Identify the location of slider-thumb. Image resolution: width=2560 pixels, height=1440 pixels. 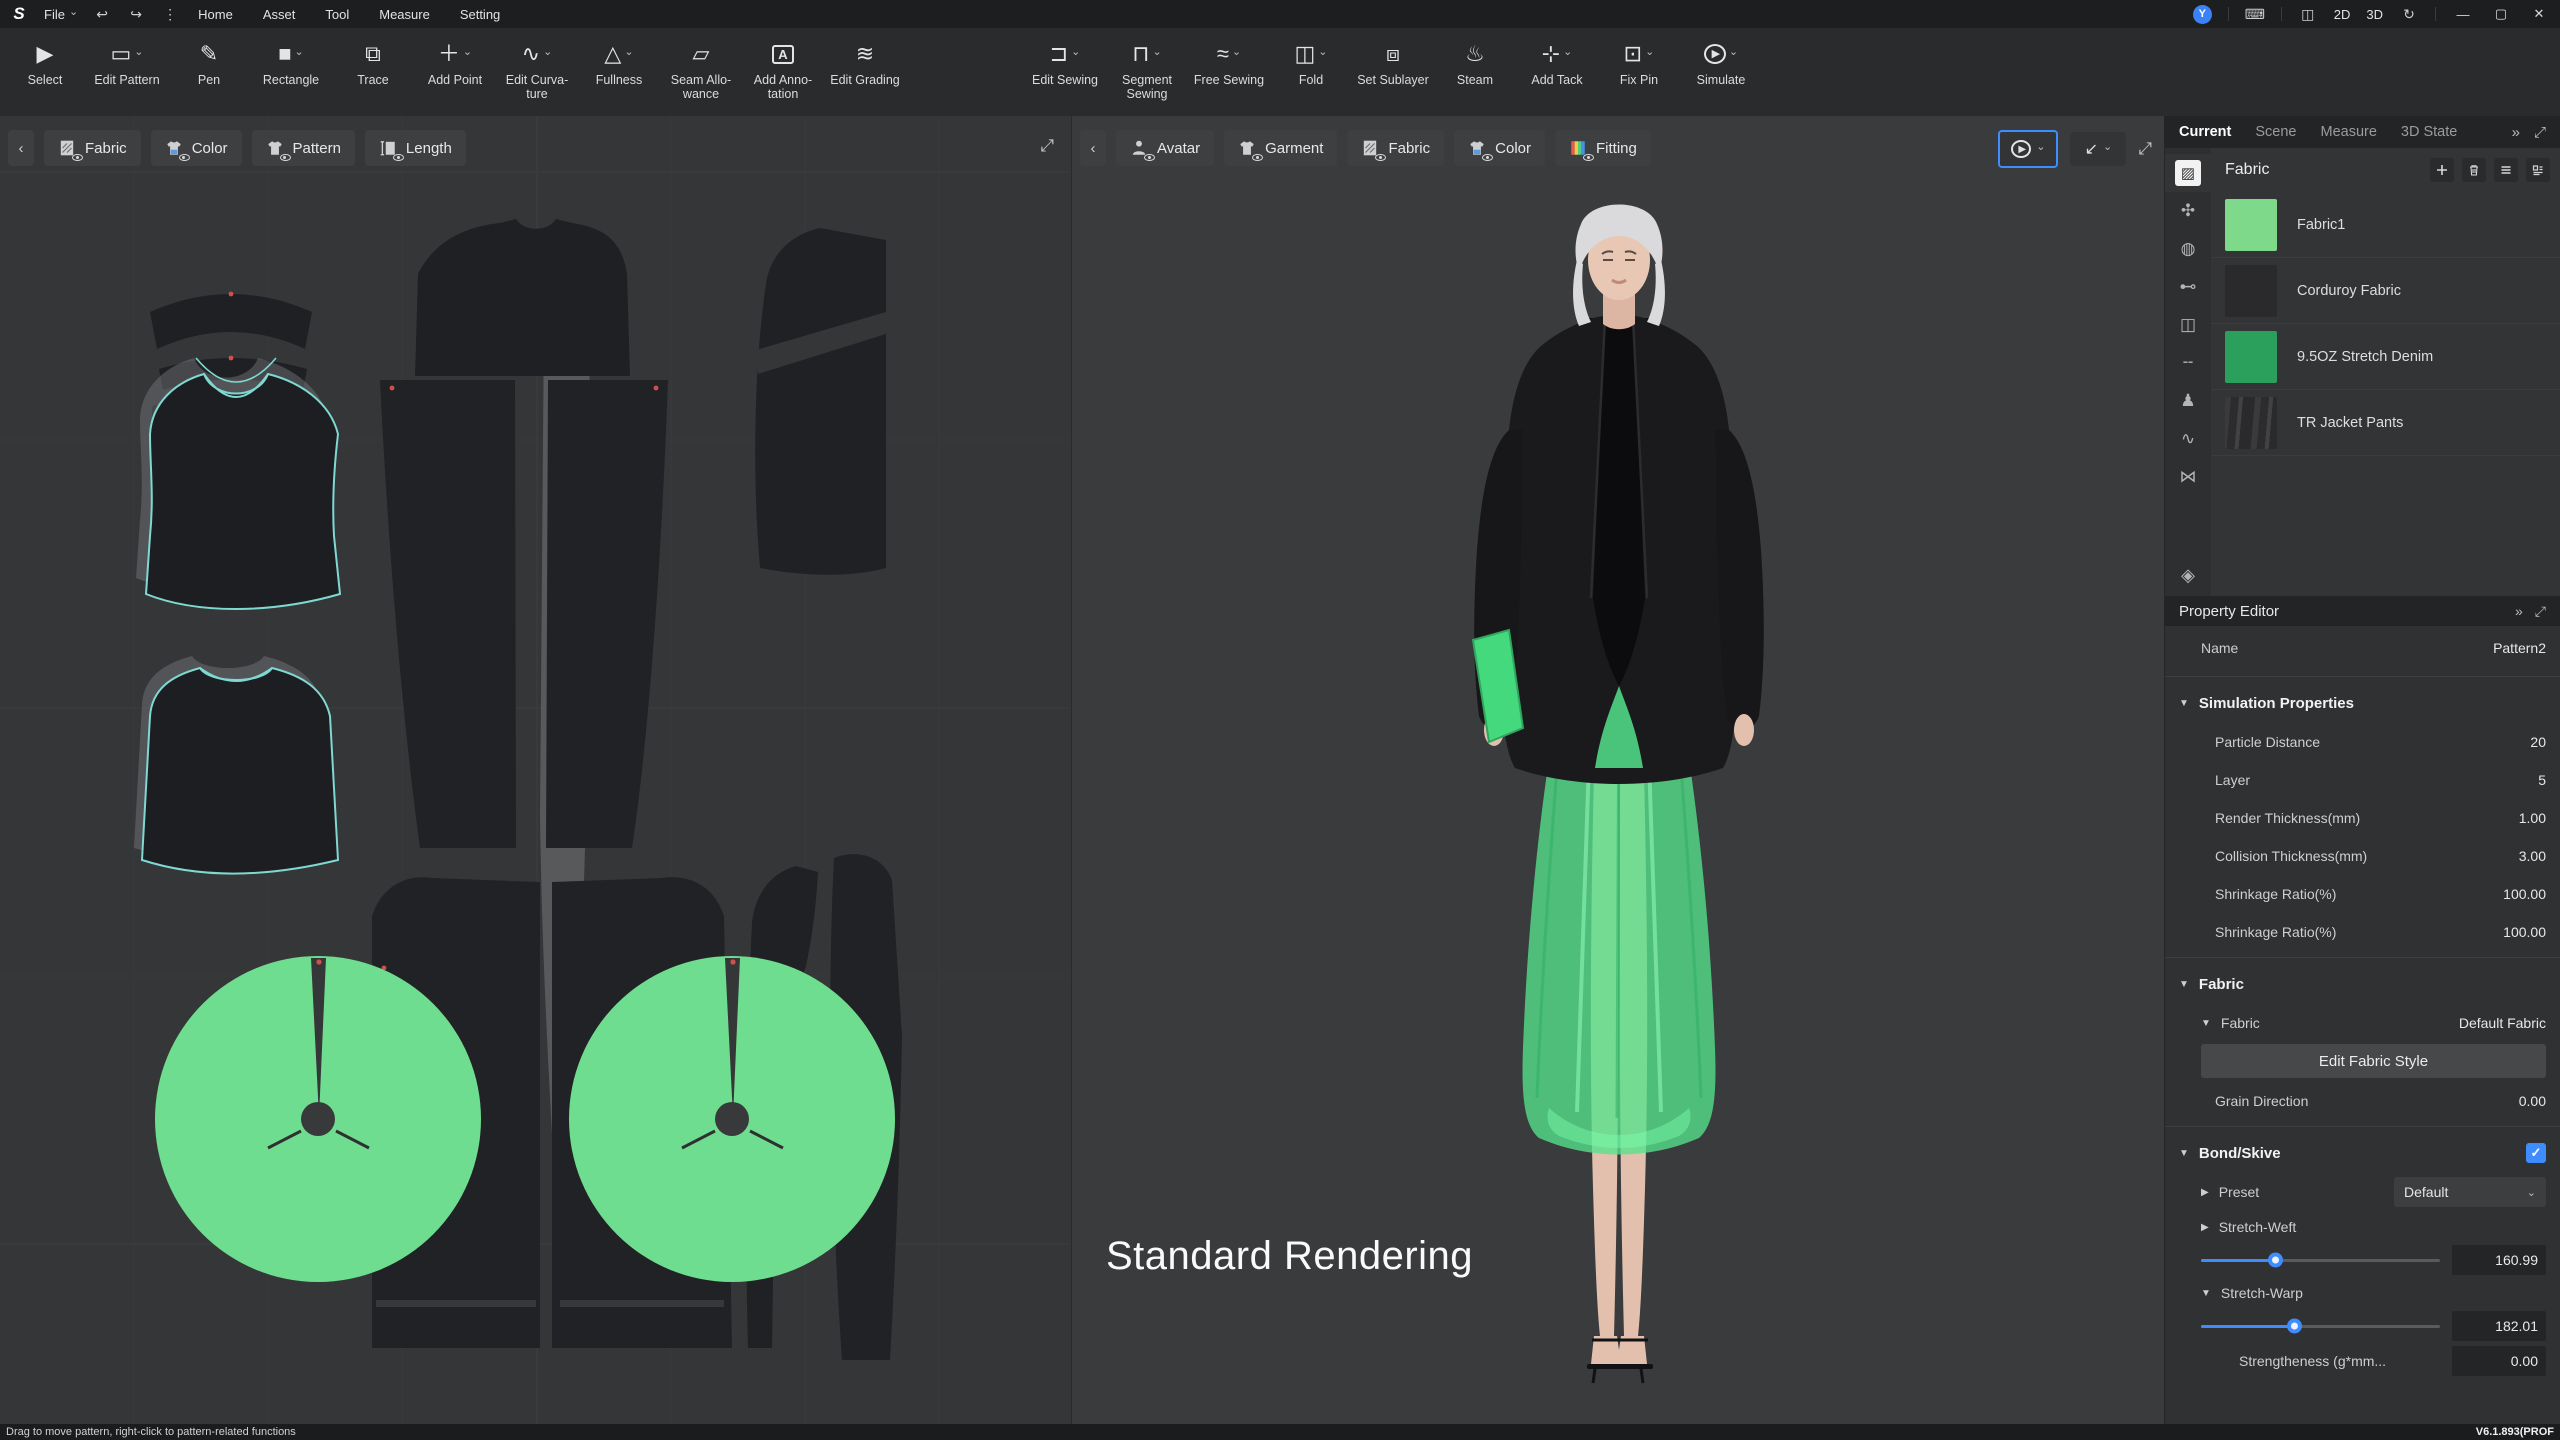
(2295, 1326).